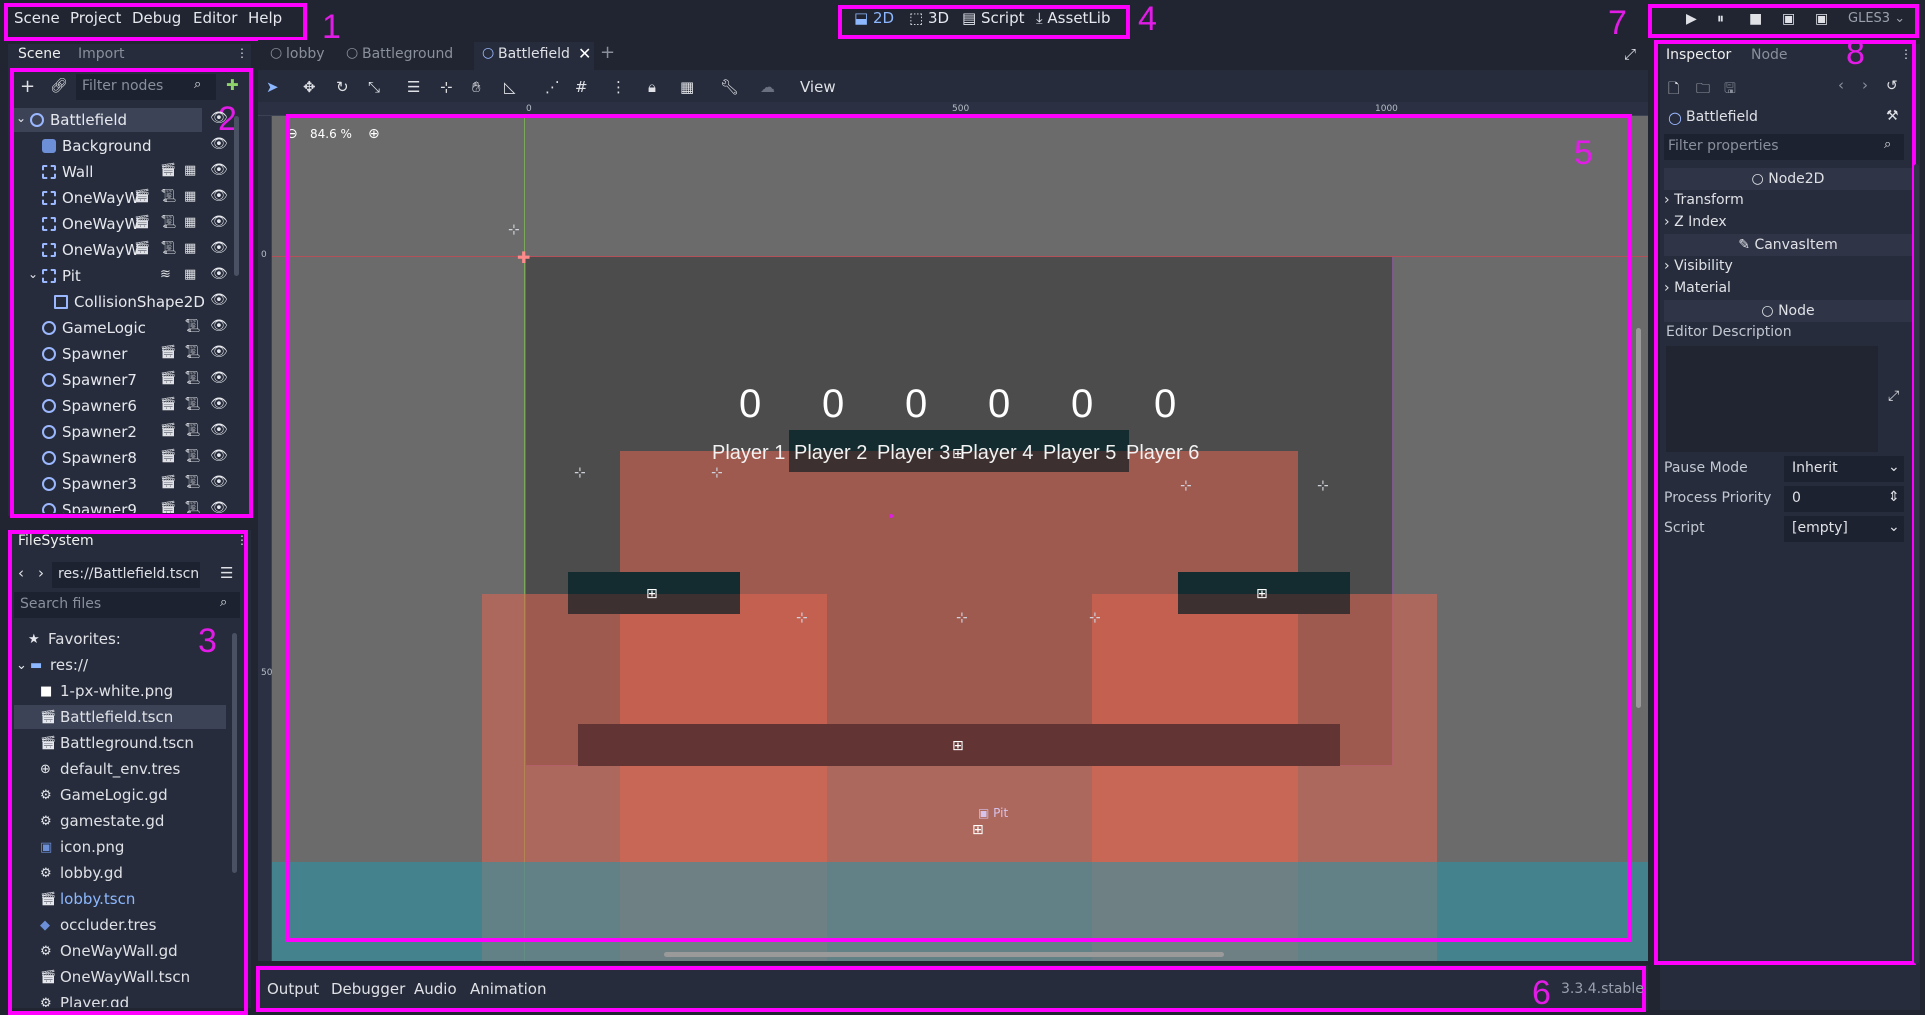 The image size is (1925, 1015). What do you see at coordinates (129, 406) in the screenshot?
I see `tree-node-spawner6: Spawner6 🎬︎ 📜︎ 👁︎` at bounding box center [129, 406].